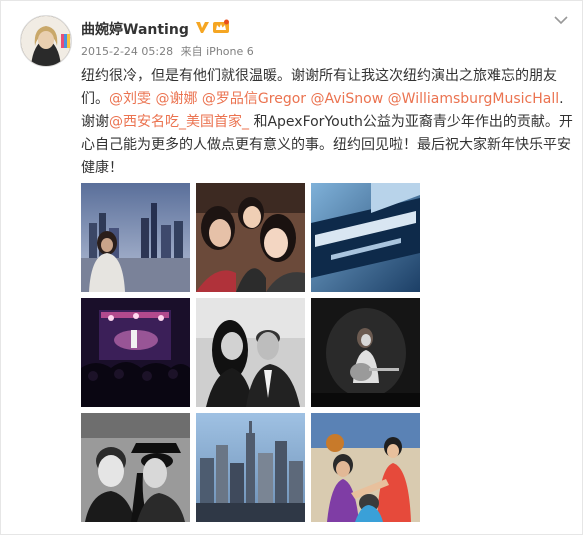 This screenshot has height=535, width=583. Describe the element at coordinates (473, 99) in the screenshot. I see `mention-link: @WilliamsburgMusicHall` at that location.